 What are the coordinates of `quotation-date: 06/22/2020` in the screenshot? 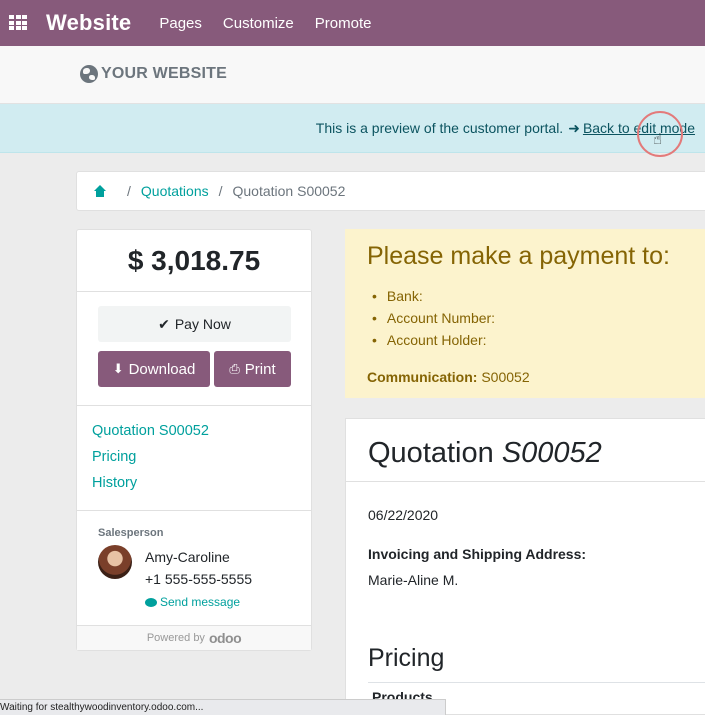 It's located at (403, 515).